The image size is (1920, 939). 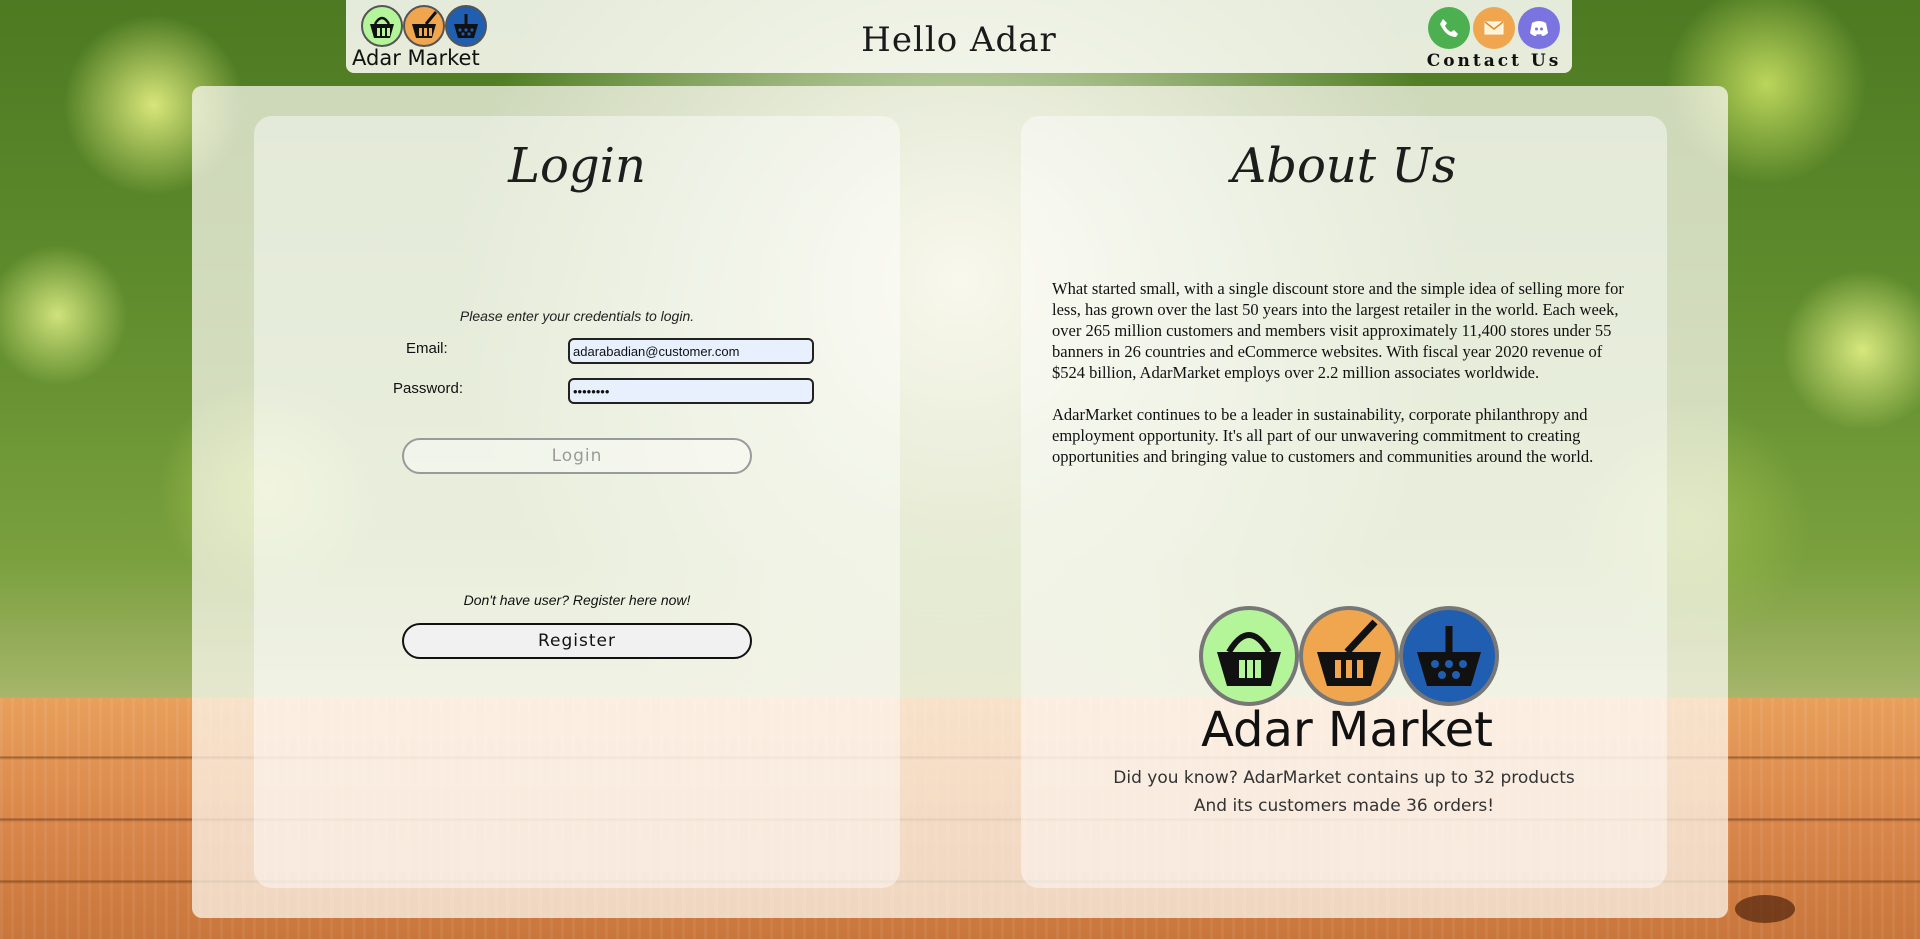 What do you see at coordinates (1449, 28) in the screenshot?
I see `phone-icon` at bounding box center [1449, 28].